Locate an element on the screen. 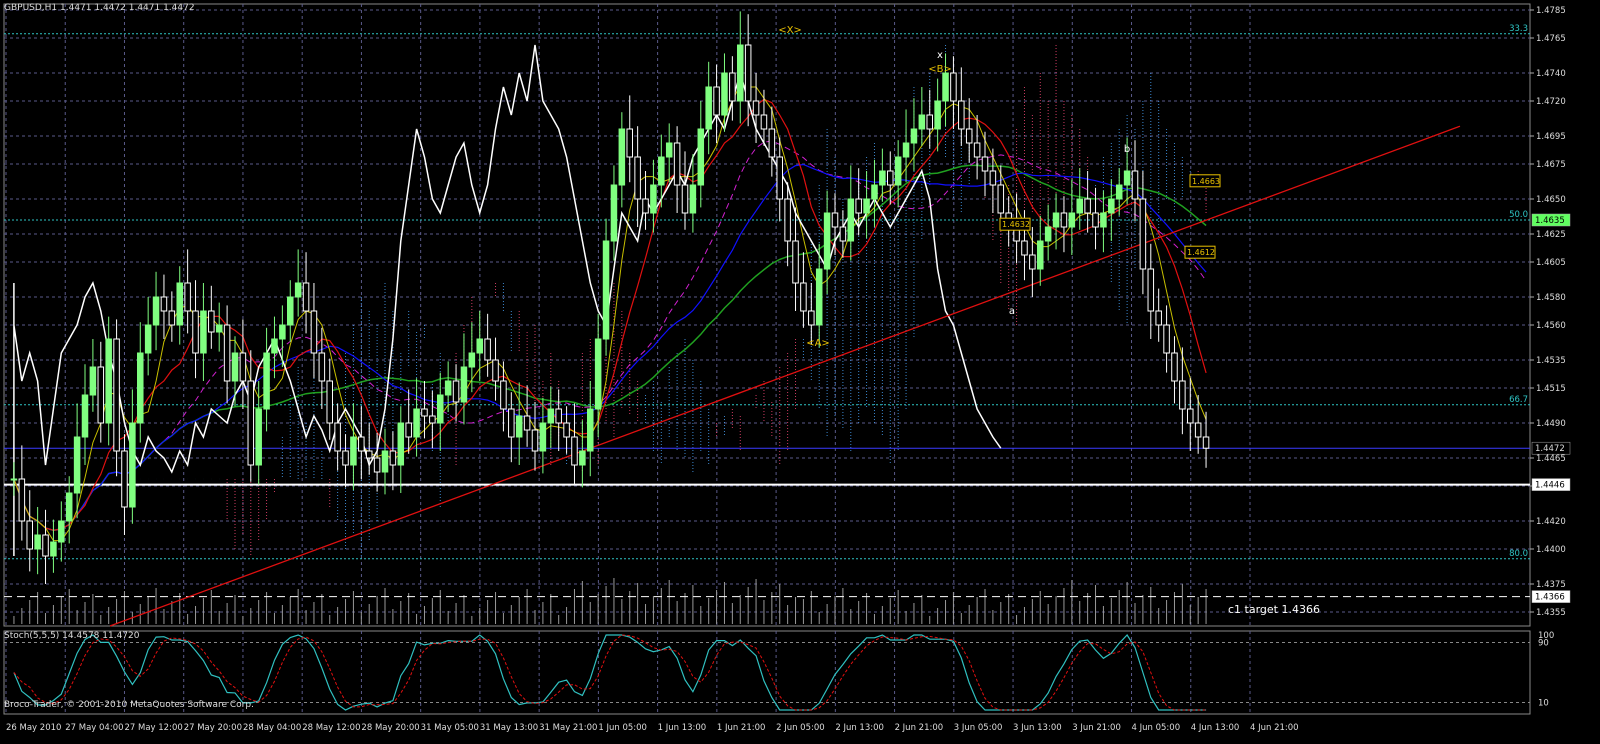 This screenshot has width=1600, height=744. x-tick-label: 1 Jun 05:00 is located at coordinates (622, 728).